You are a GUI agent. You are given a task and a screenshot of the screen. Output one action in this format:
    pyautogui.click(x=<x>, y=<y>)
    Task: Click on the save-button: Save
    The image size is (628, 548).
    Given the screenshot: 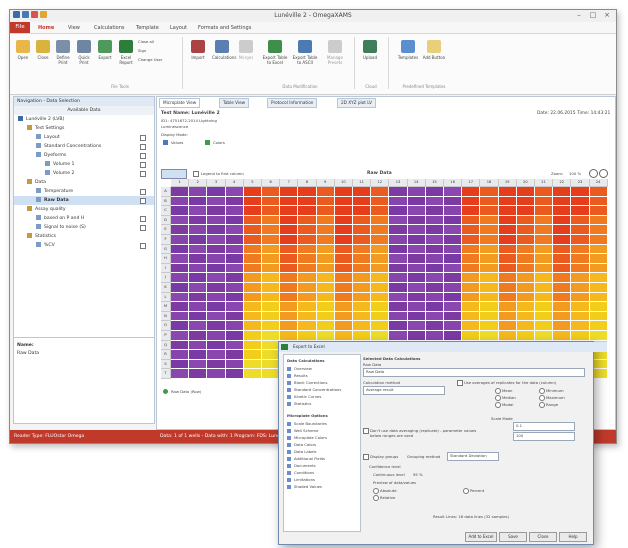 What is the action you would take?
    pyautogui.click(x=513, y=537)
    